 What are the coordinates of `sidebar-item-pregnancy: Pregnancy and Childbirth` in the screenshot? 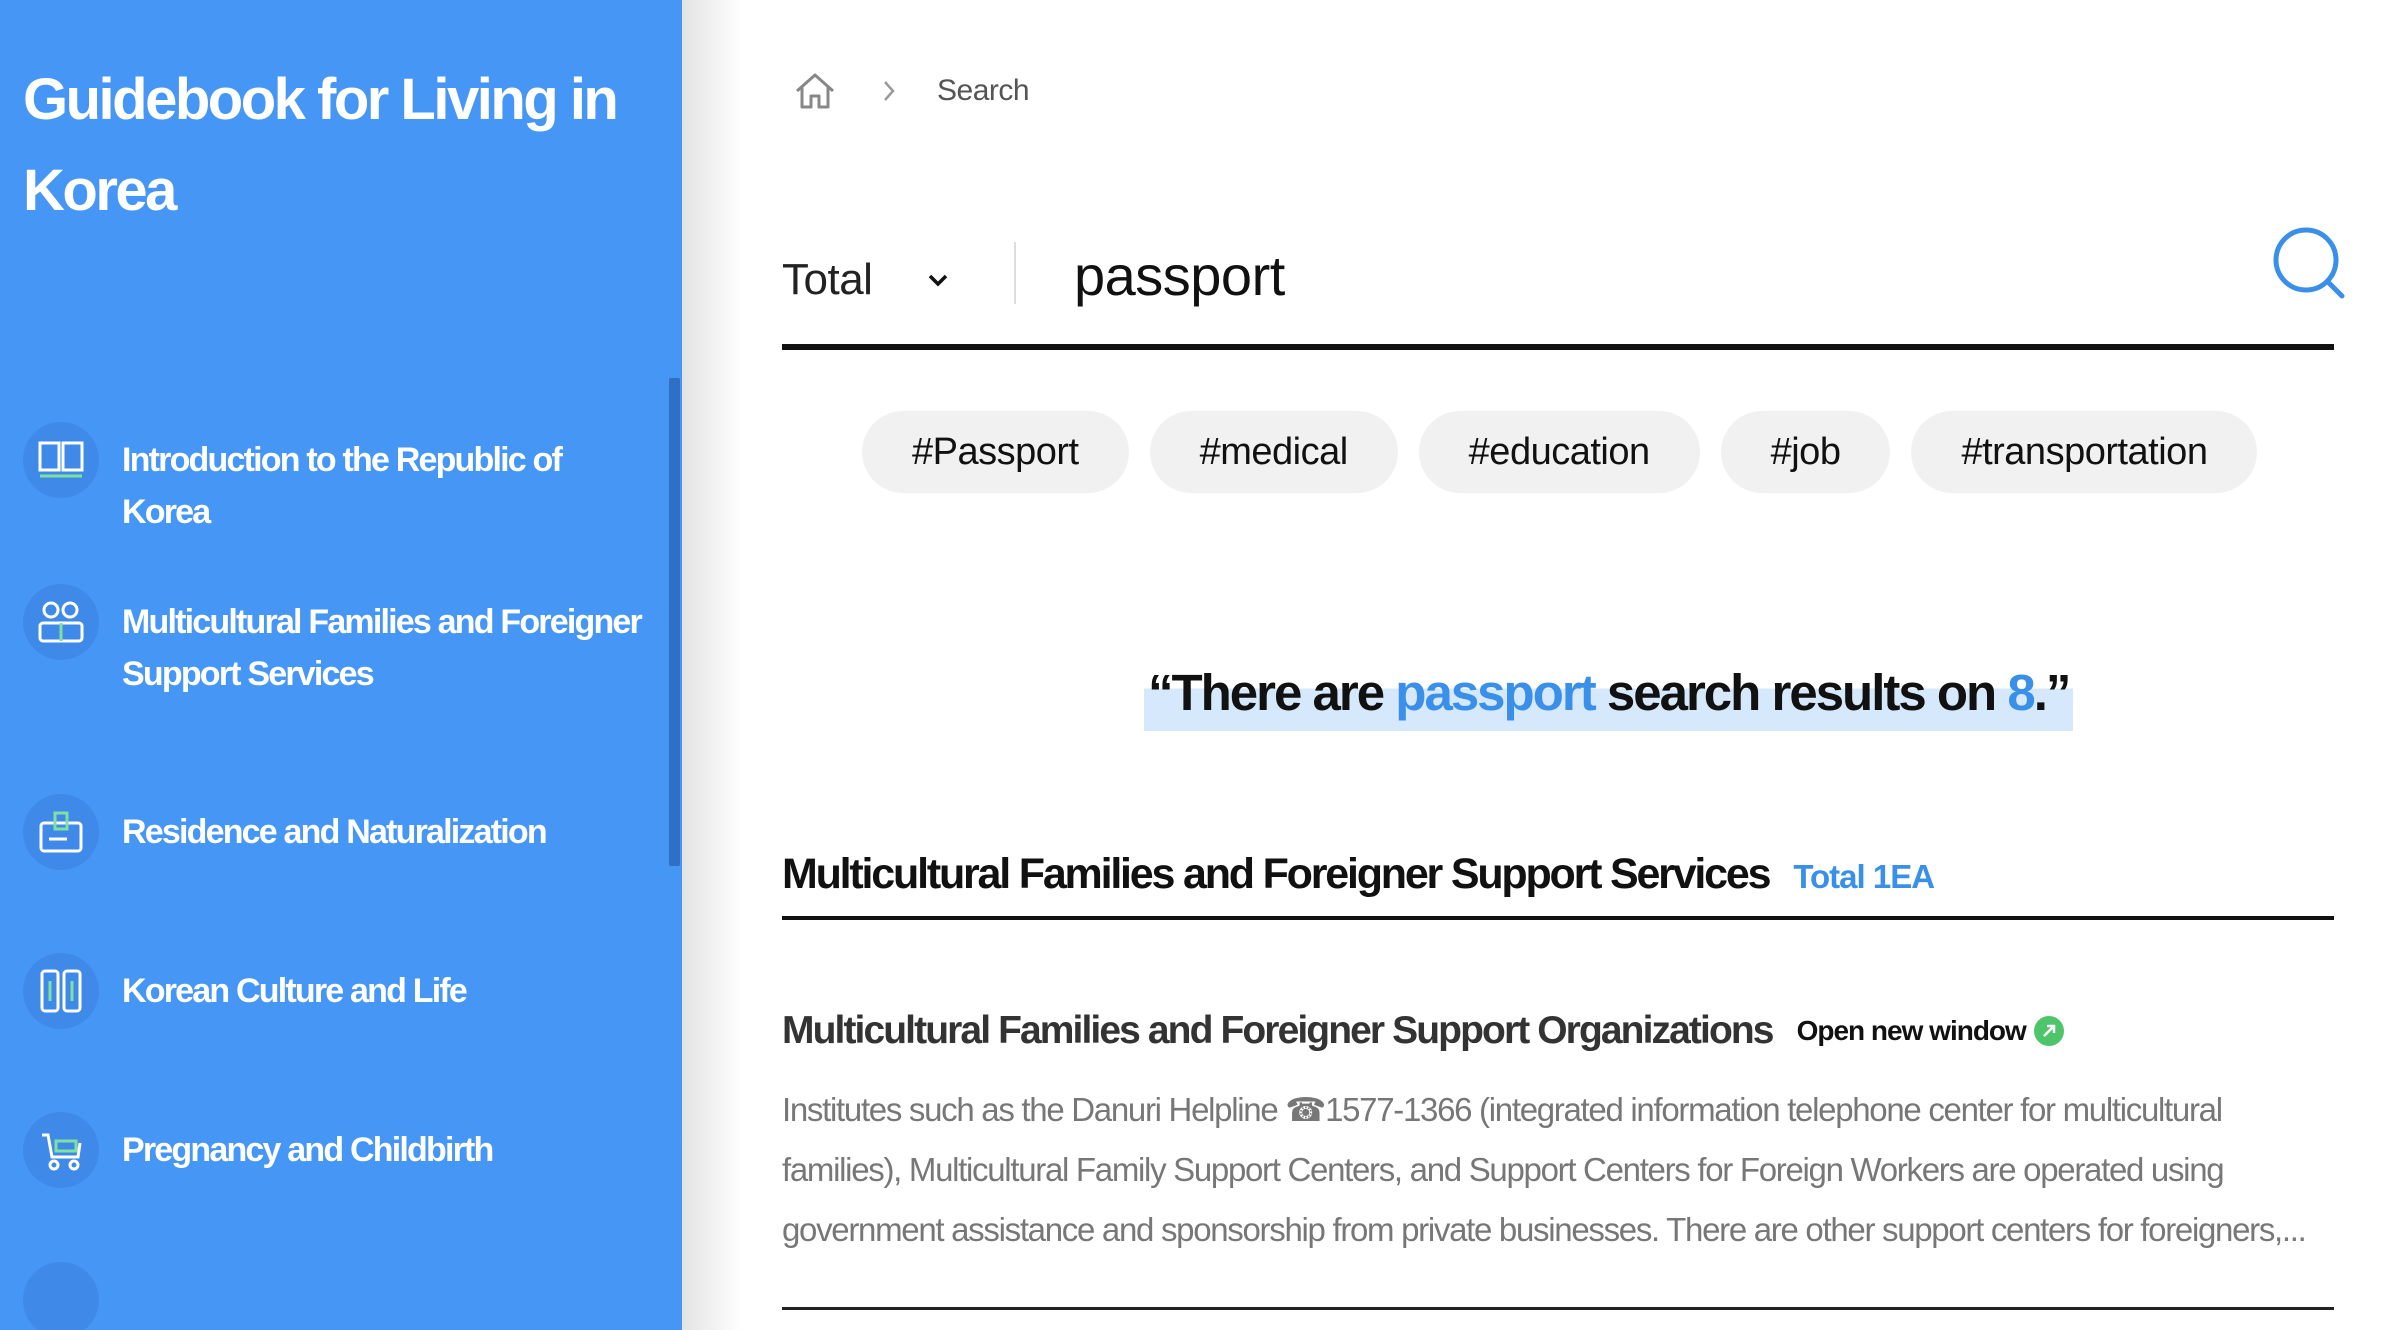 It's located at (333, 1150).